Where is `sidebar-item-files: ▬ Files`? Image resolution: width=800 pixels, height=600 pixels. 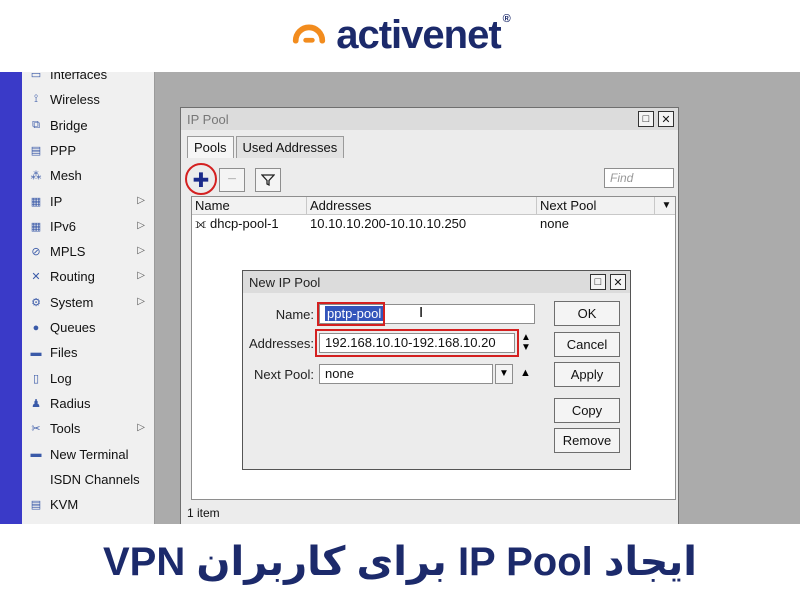
sidebar-item-files: ▬ Files is located at coordinates (88, 352).